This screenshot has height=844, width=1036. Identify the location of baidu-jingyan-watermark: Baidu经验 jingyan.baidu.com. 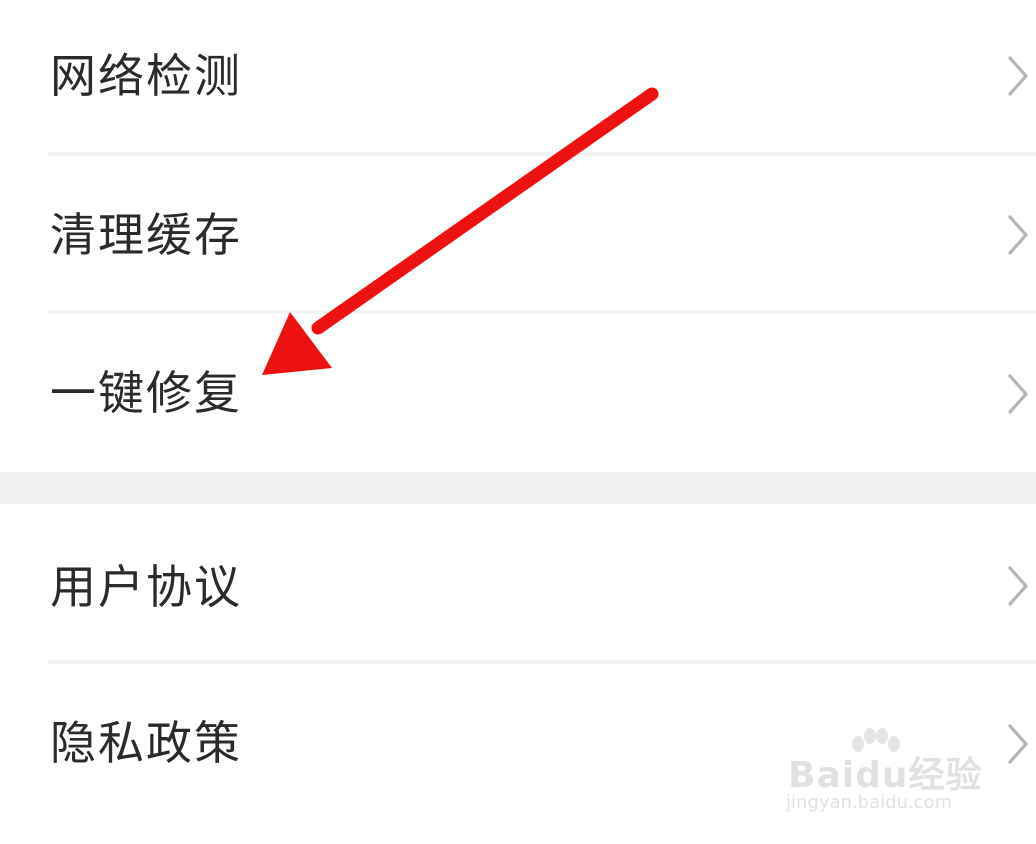
(884, 778).